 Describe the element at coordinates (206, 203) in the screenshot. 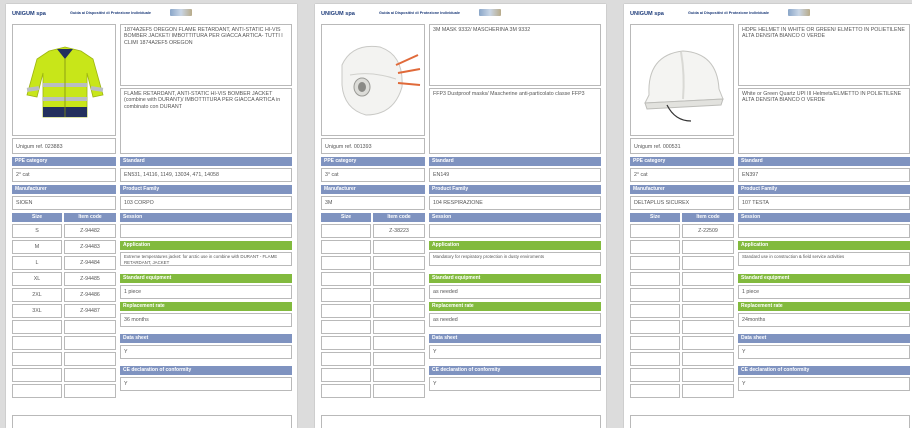

I see `product-family-value: 103 CORPO` at that location.